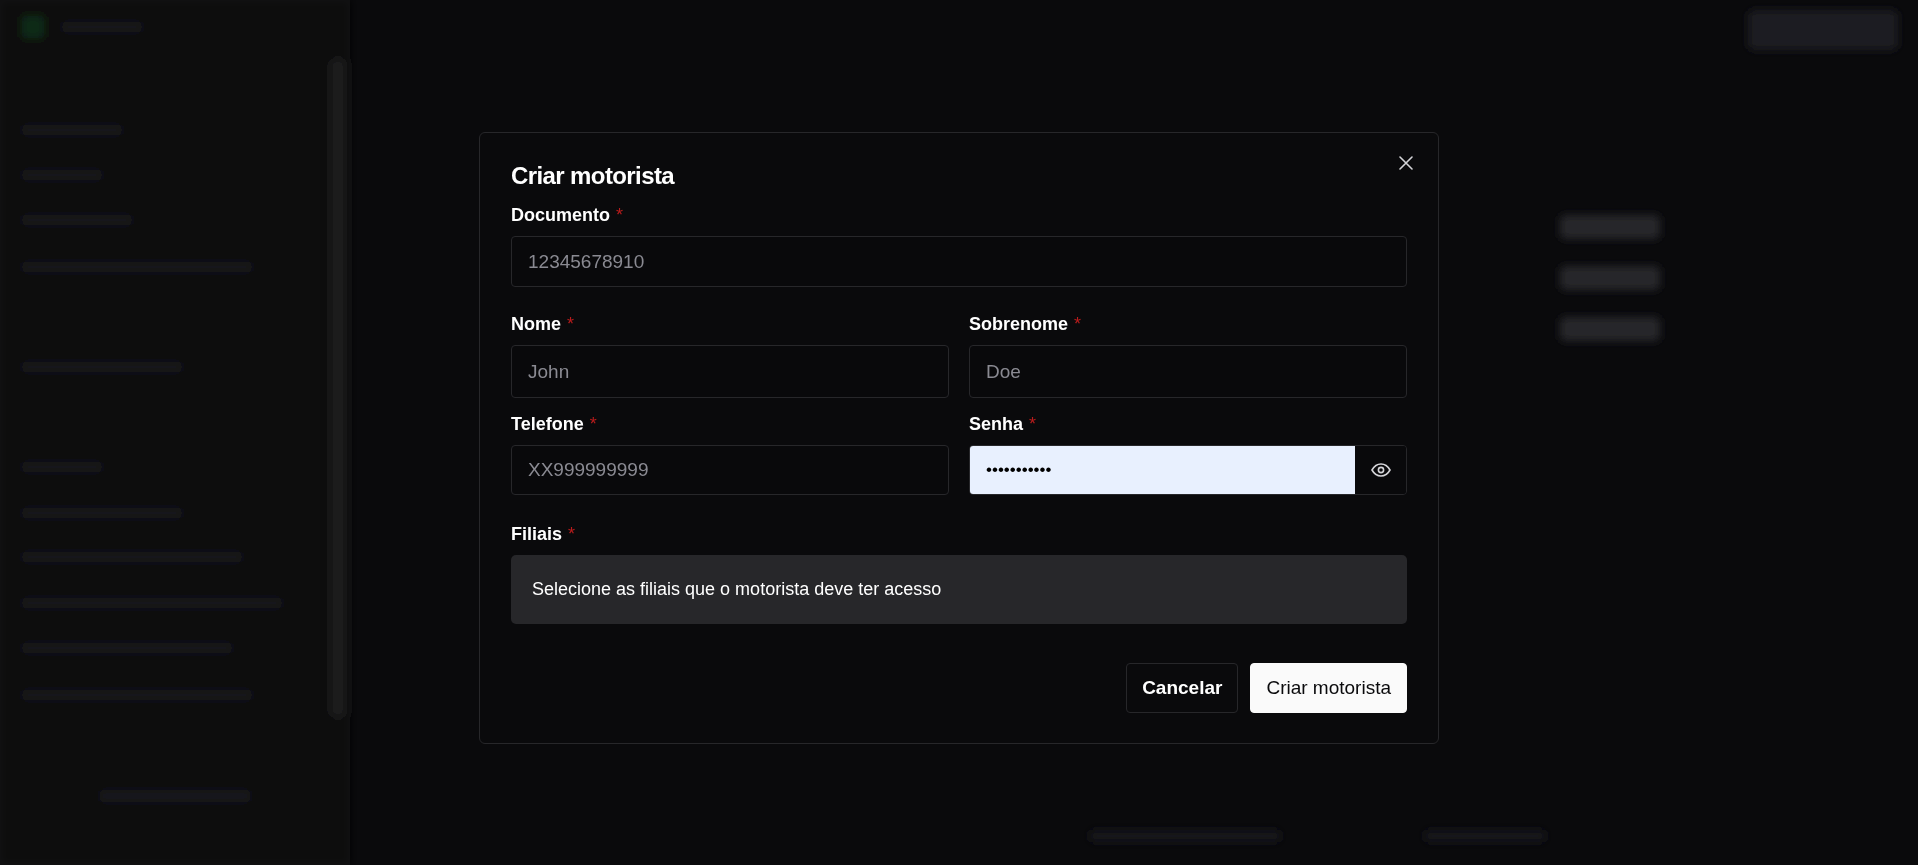  Describe the element at coordinates (1182, 688) in the screenshot. I see `cancel-button: Cancelar` at that location.